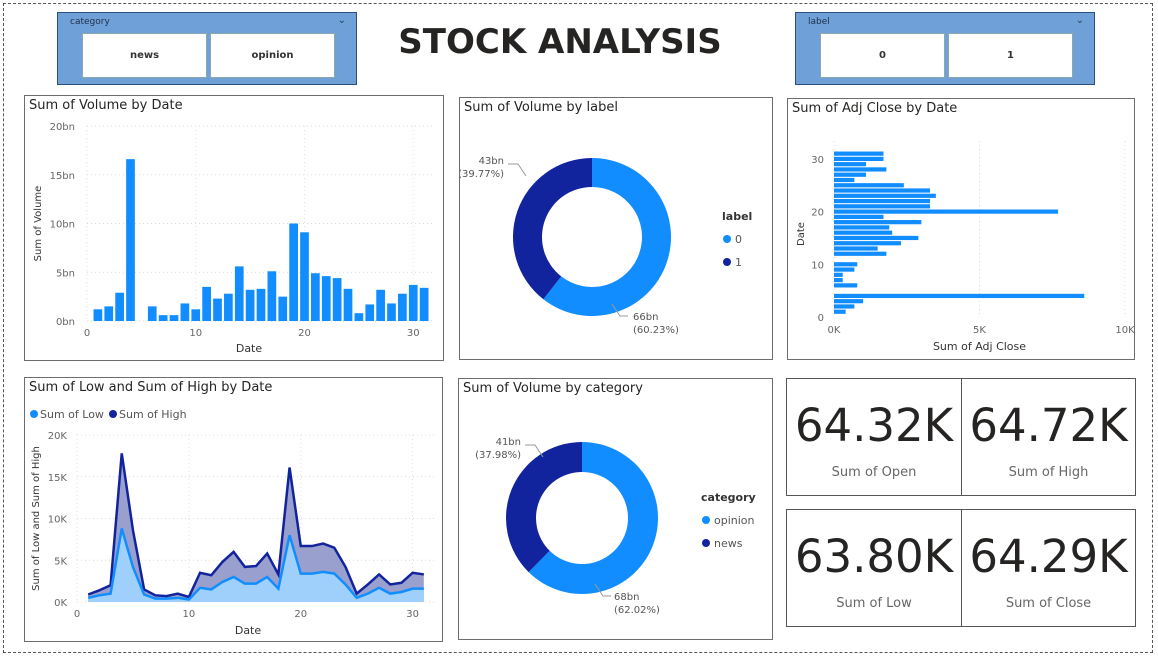 The width and height of the screenshot is (1158, 658). What do you see at coordinates (874, 556) in the screenshot?
I see `kpi-value: 63.80K` at bounding box center [874, 556].